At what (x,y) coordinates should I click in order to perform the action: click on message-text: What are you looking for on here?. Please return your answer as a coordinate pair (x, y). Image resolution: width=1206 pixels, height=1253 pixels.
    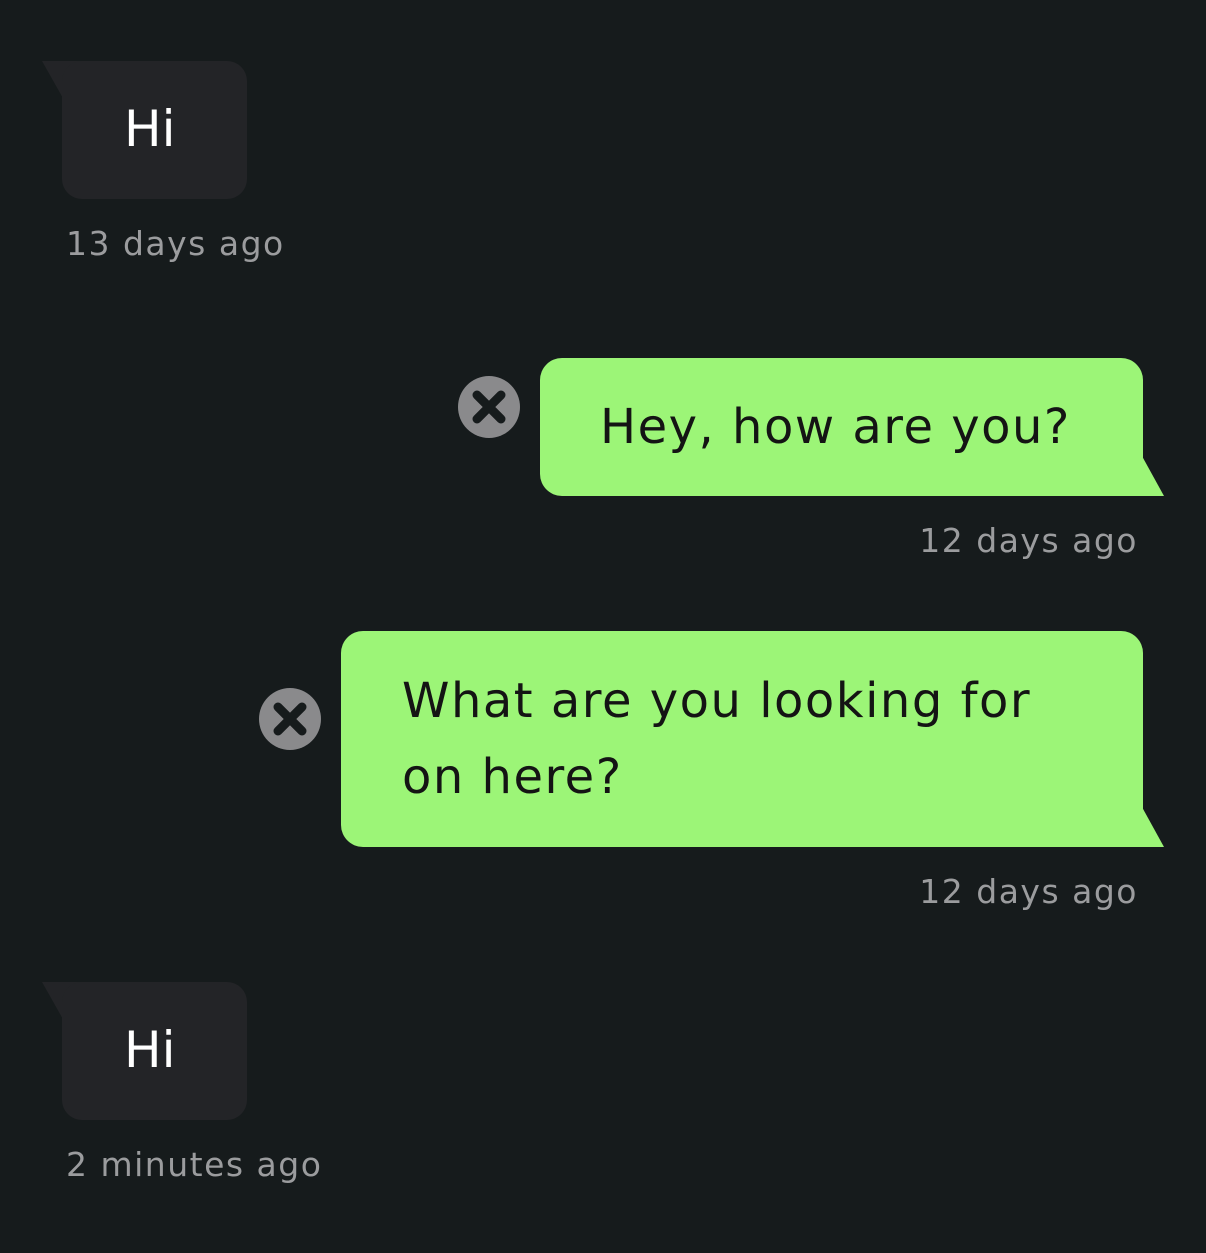
    Looking at the image, I should click on (717, 739).